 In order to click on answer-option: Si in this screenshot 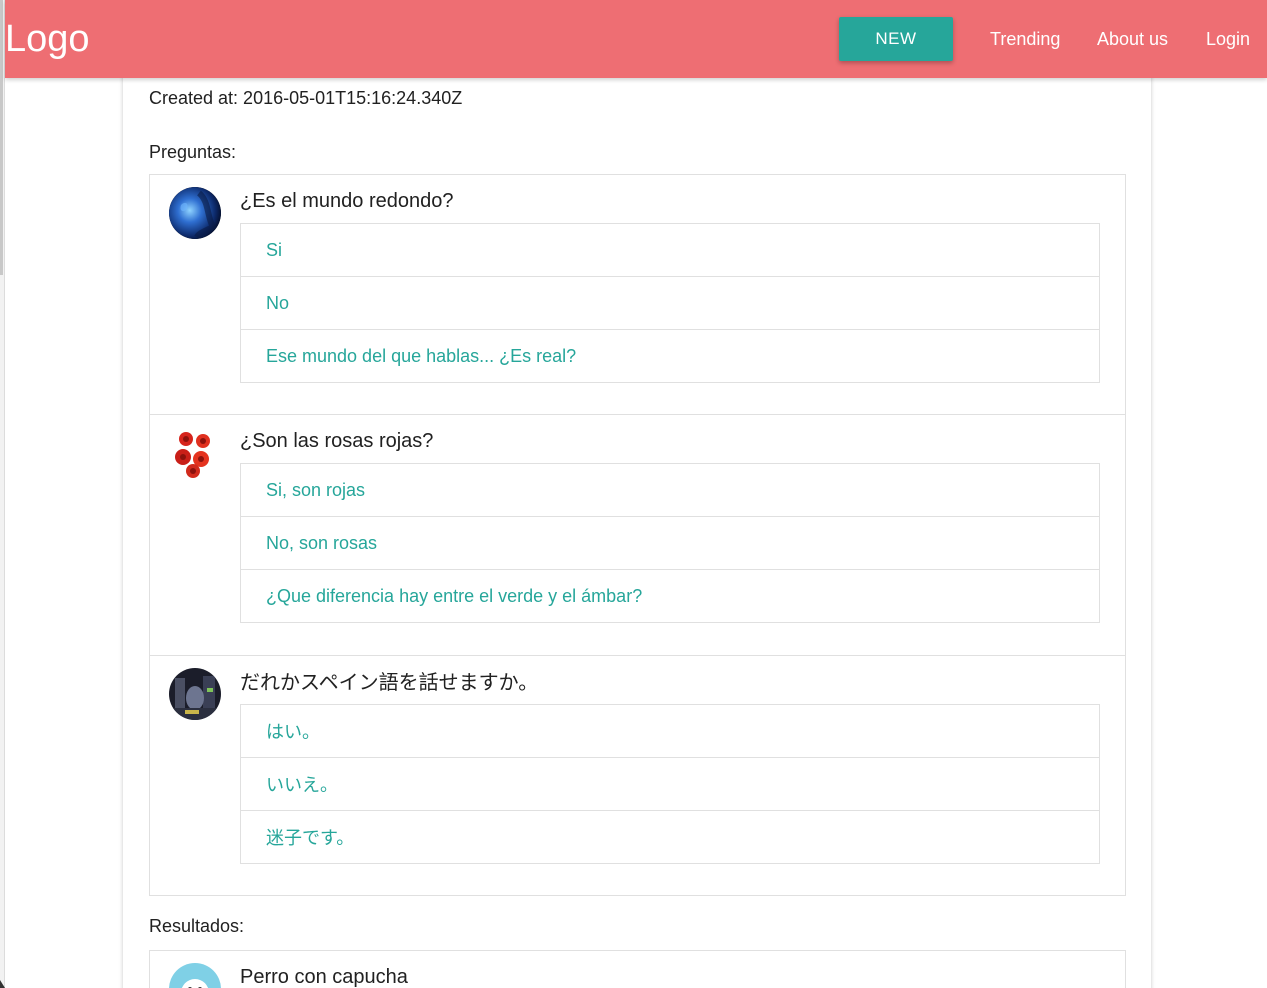, I will do `click(670, 250)`.